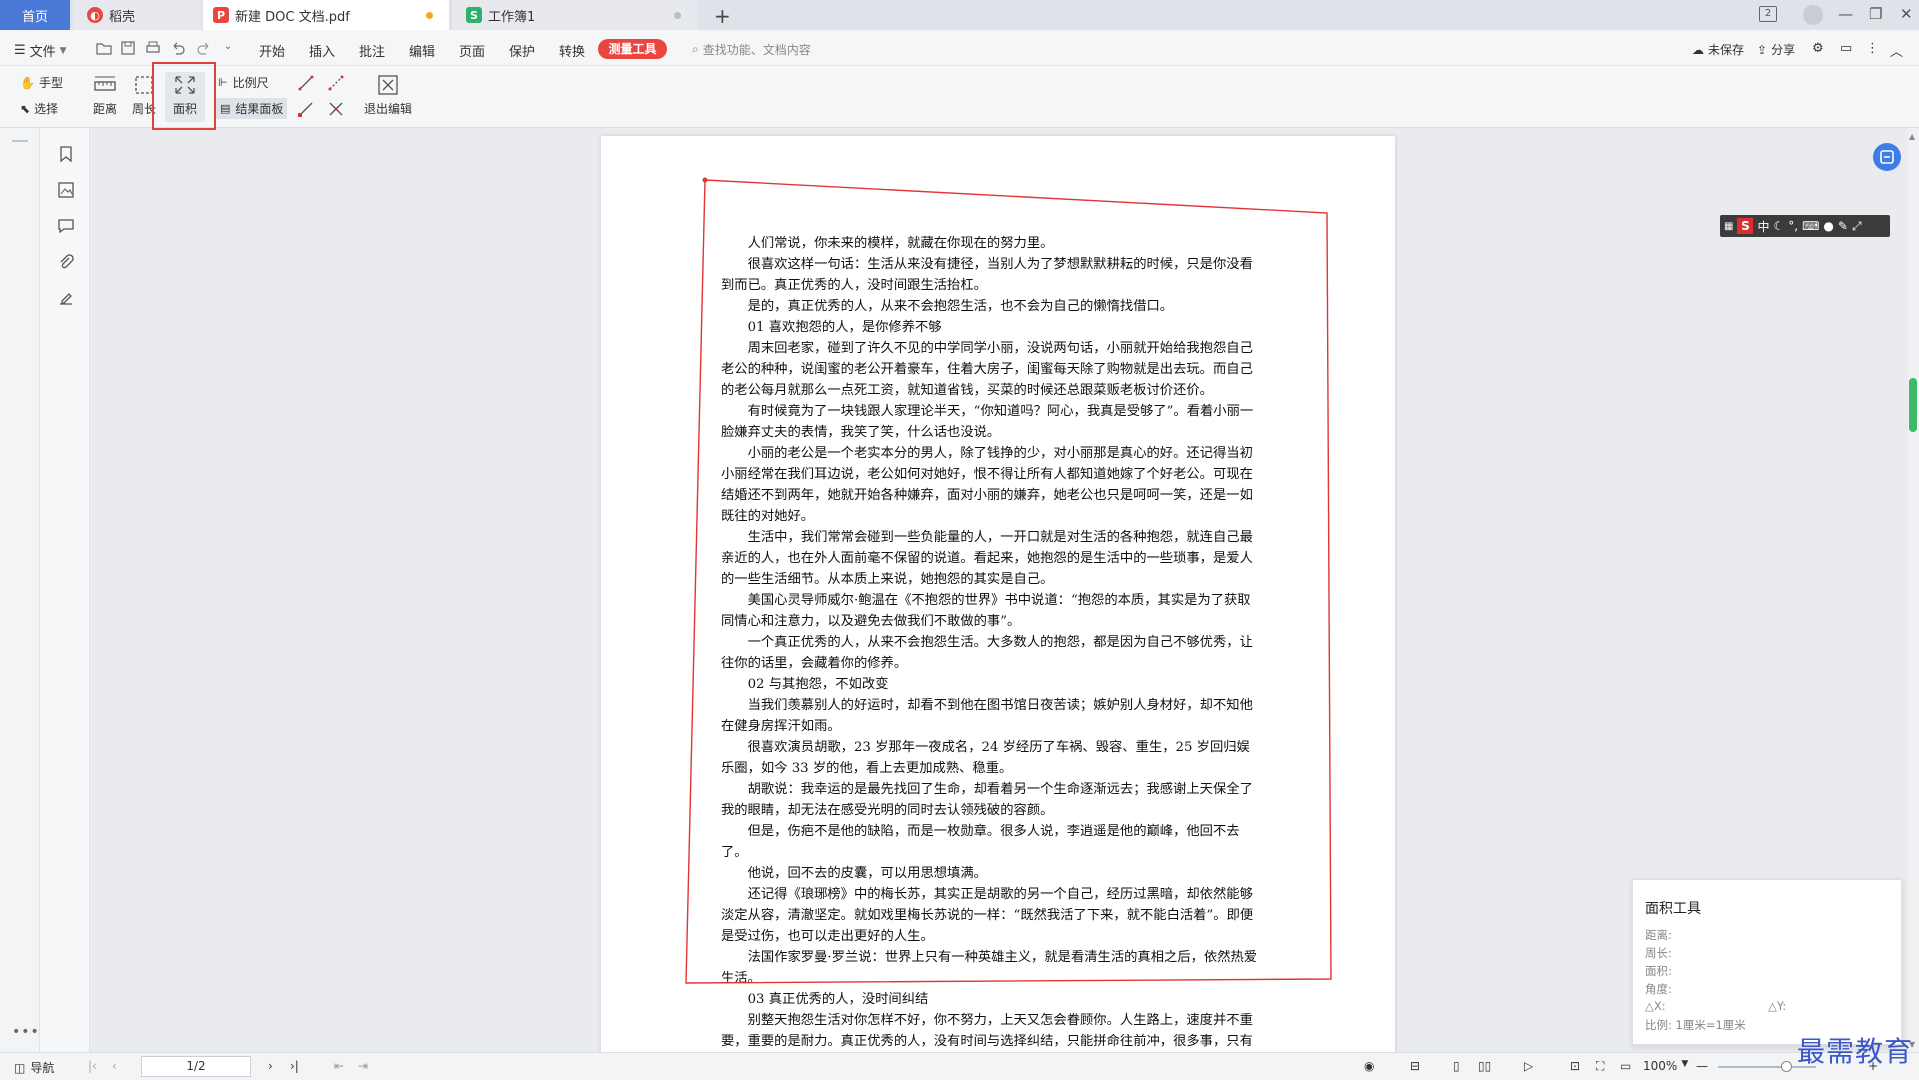  What do you see at coordinates (363, 1066) in the screenshot?
I see `forward-icon: ⇥` at bounding box center [363, 1066].